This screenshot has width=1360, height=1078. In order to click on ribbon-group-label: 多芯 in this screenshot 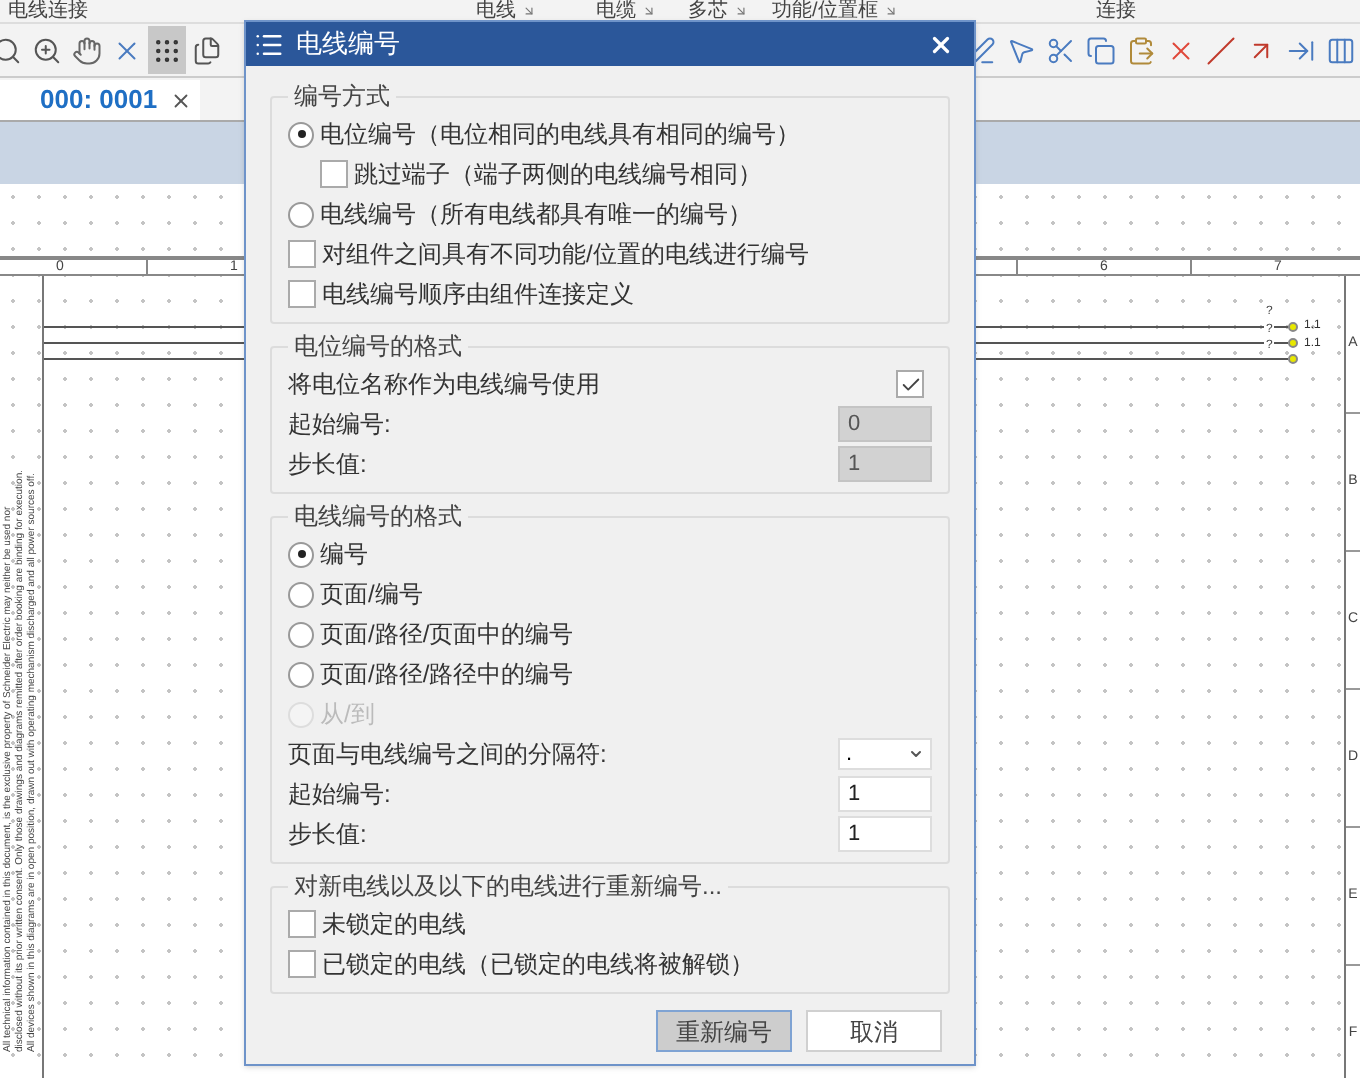, I will do `click(708, 11)`.